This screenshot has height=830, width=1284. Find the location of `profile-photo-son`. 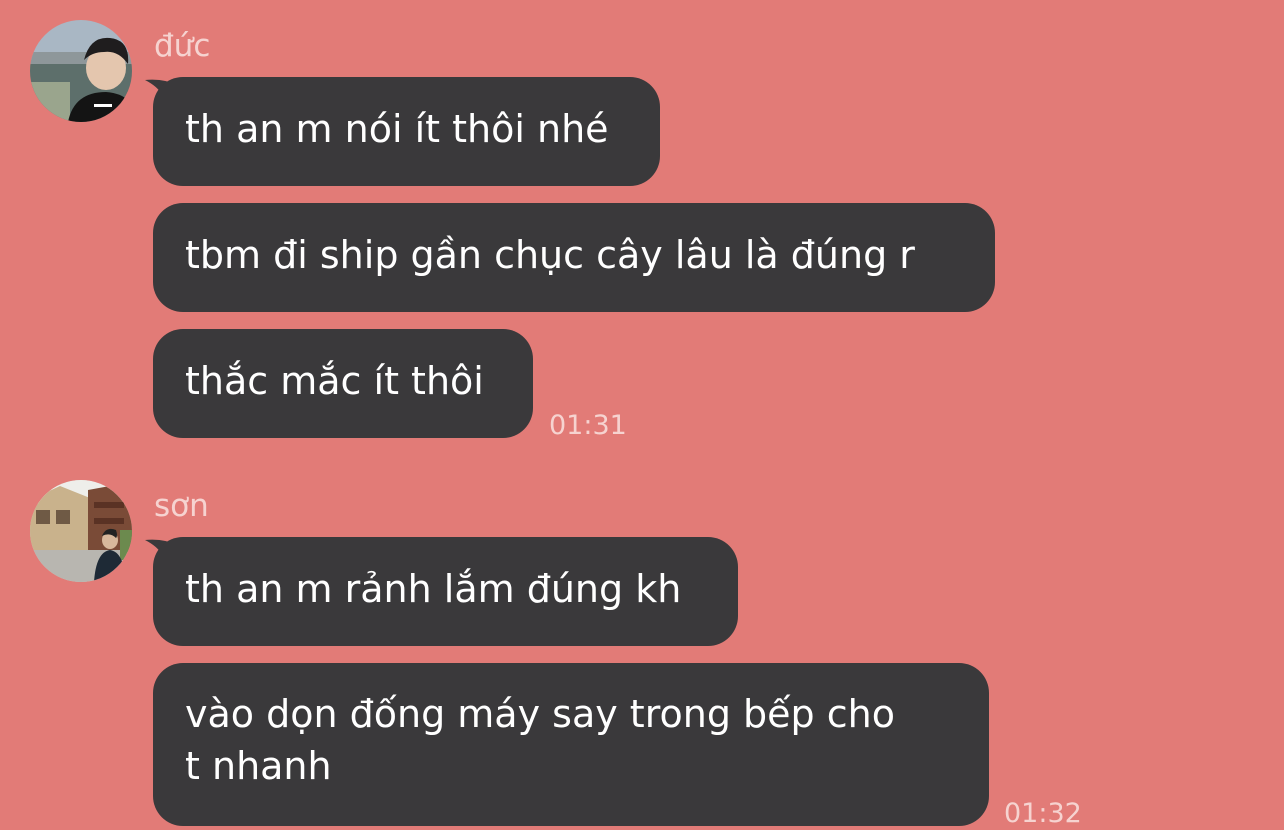

profile-photo-son is located at coordinates (81, 531).